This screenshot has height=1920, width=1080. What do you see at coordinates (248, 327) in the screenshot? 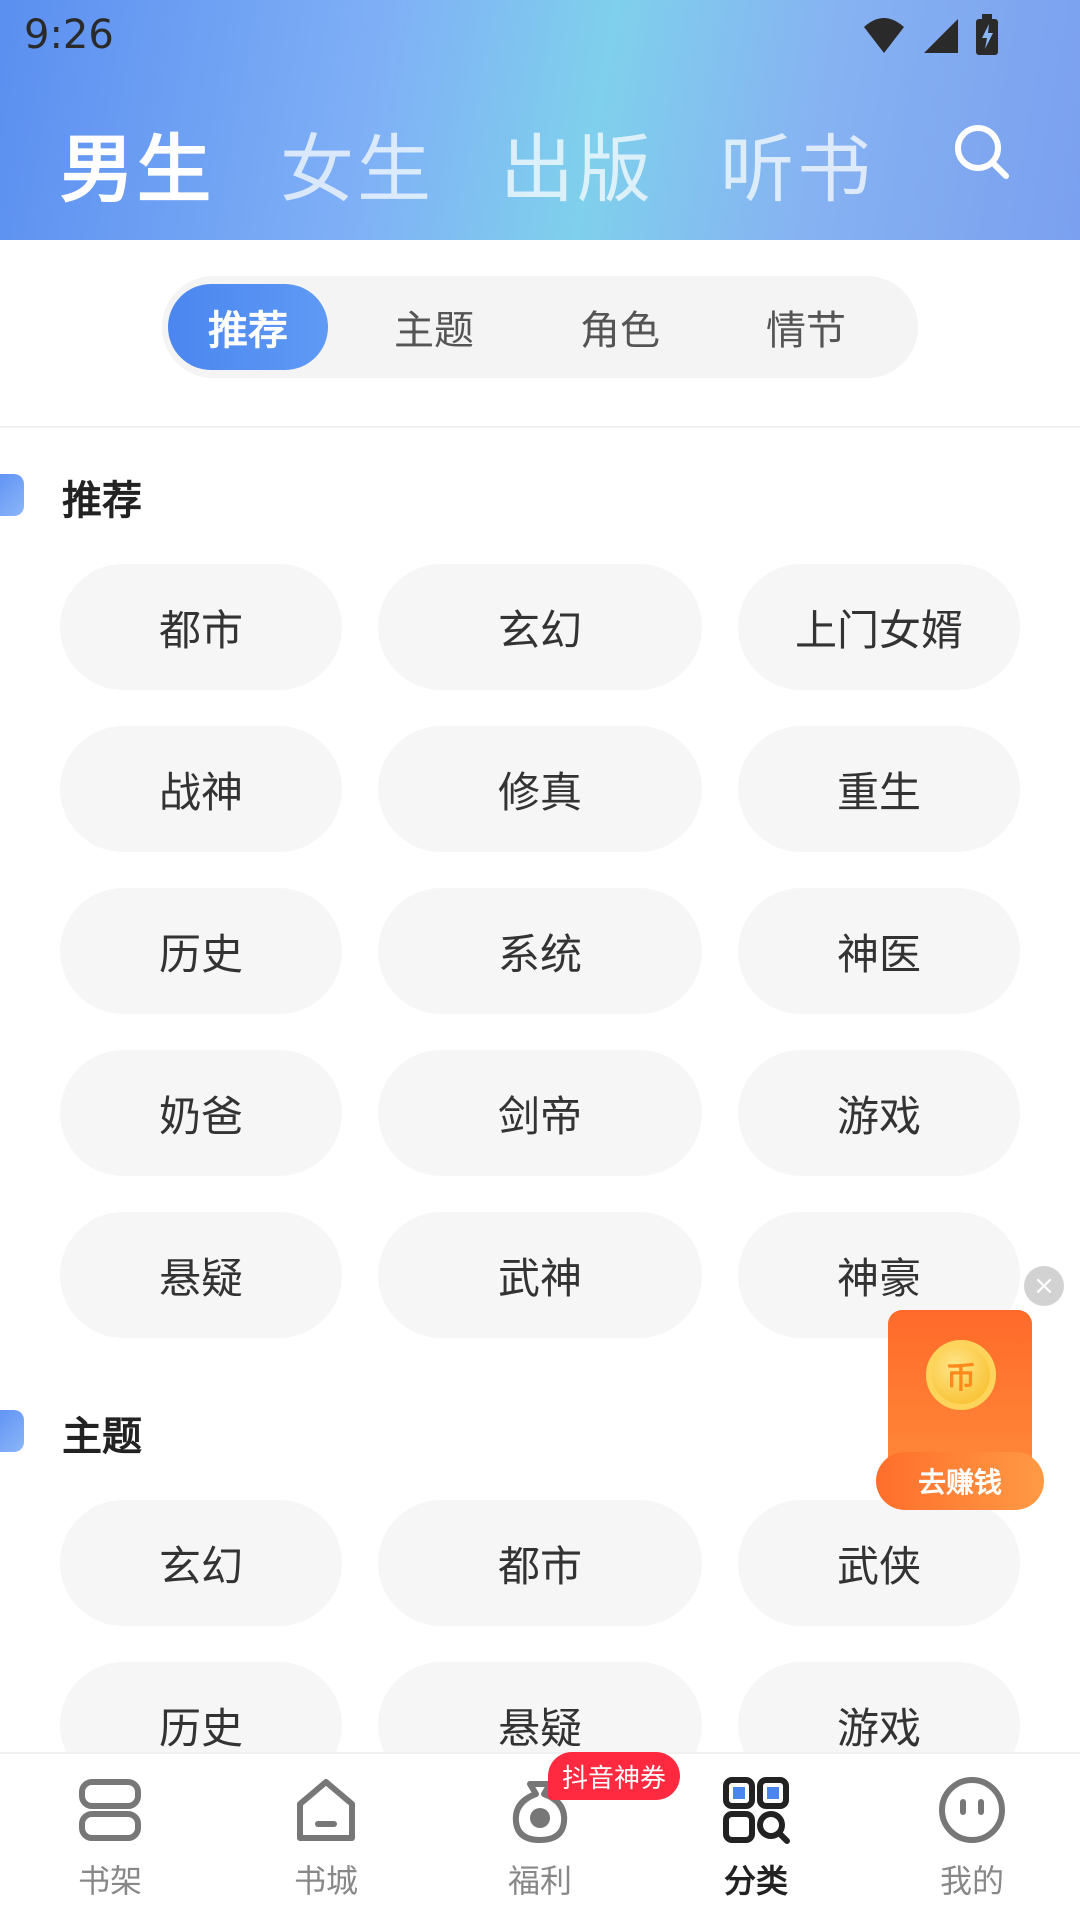
I see `segment-recommended: 推荐` at bounding box center [248, 327].